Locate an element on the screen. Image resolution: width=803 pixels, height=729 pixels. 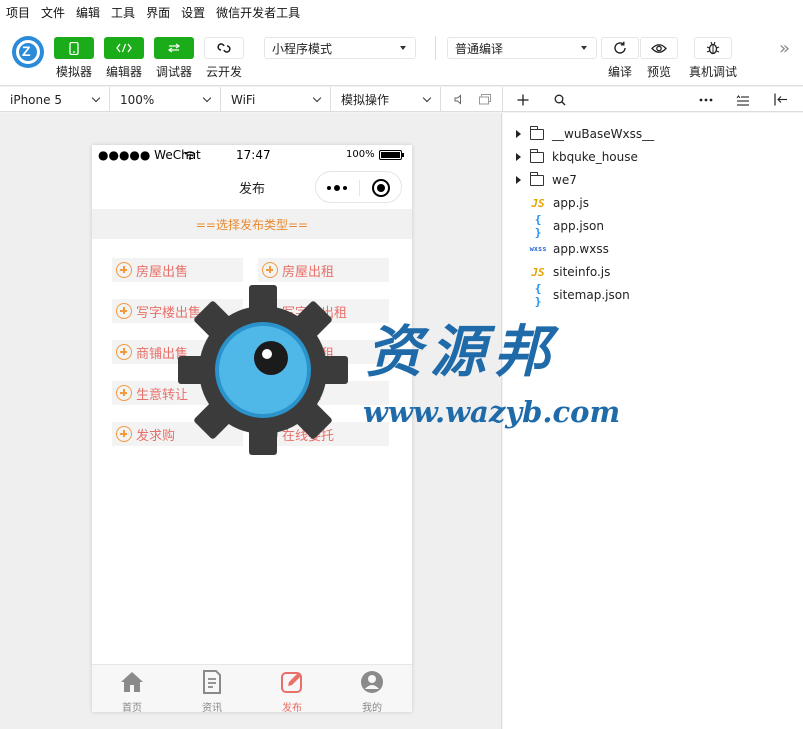
mode-select: 小程序模式 is located at coordinates (340, 48).